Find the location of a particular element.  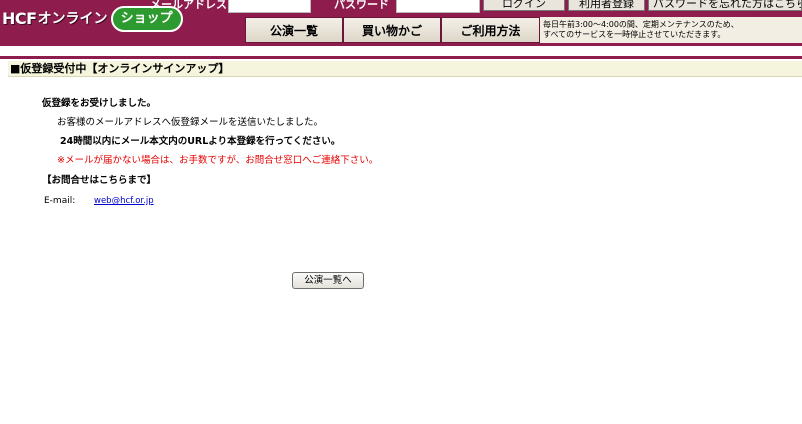

nav-cart: 買い物かご is located at coordinates (392, 30).